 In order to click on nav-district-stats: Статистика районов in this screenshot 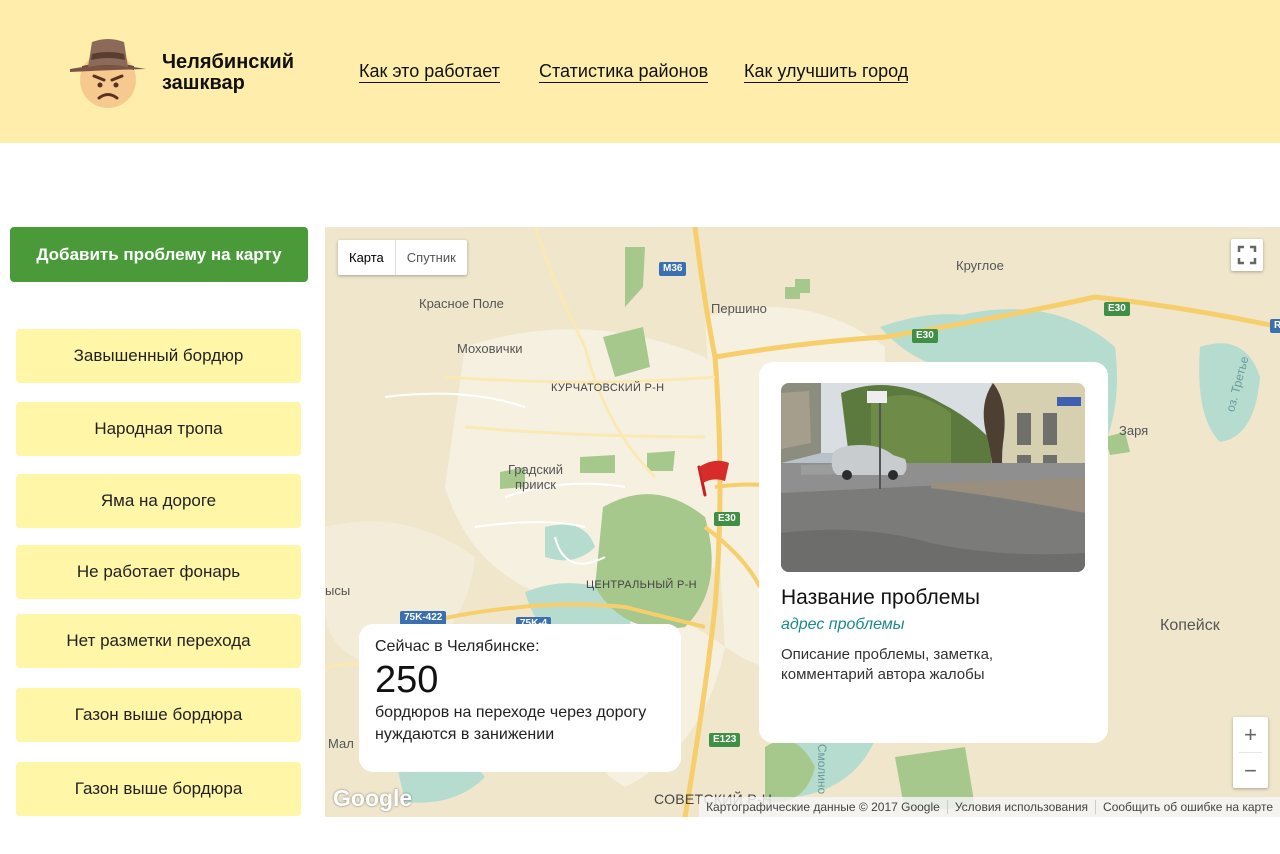, I will do `click(624, 71)`.